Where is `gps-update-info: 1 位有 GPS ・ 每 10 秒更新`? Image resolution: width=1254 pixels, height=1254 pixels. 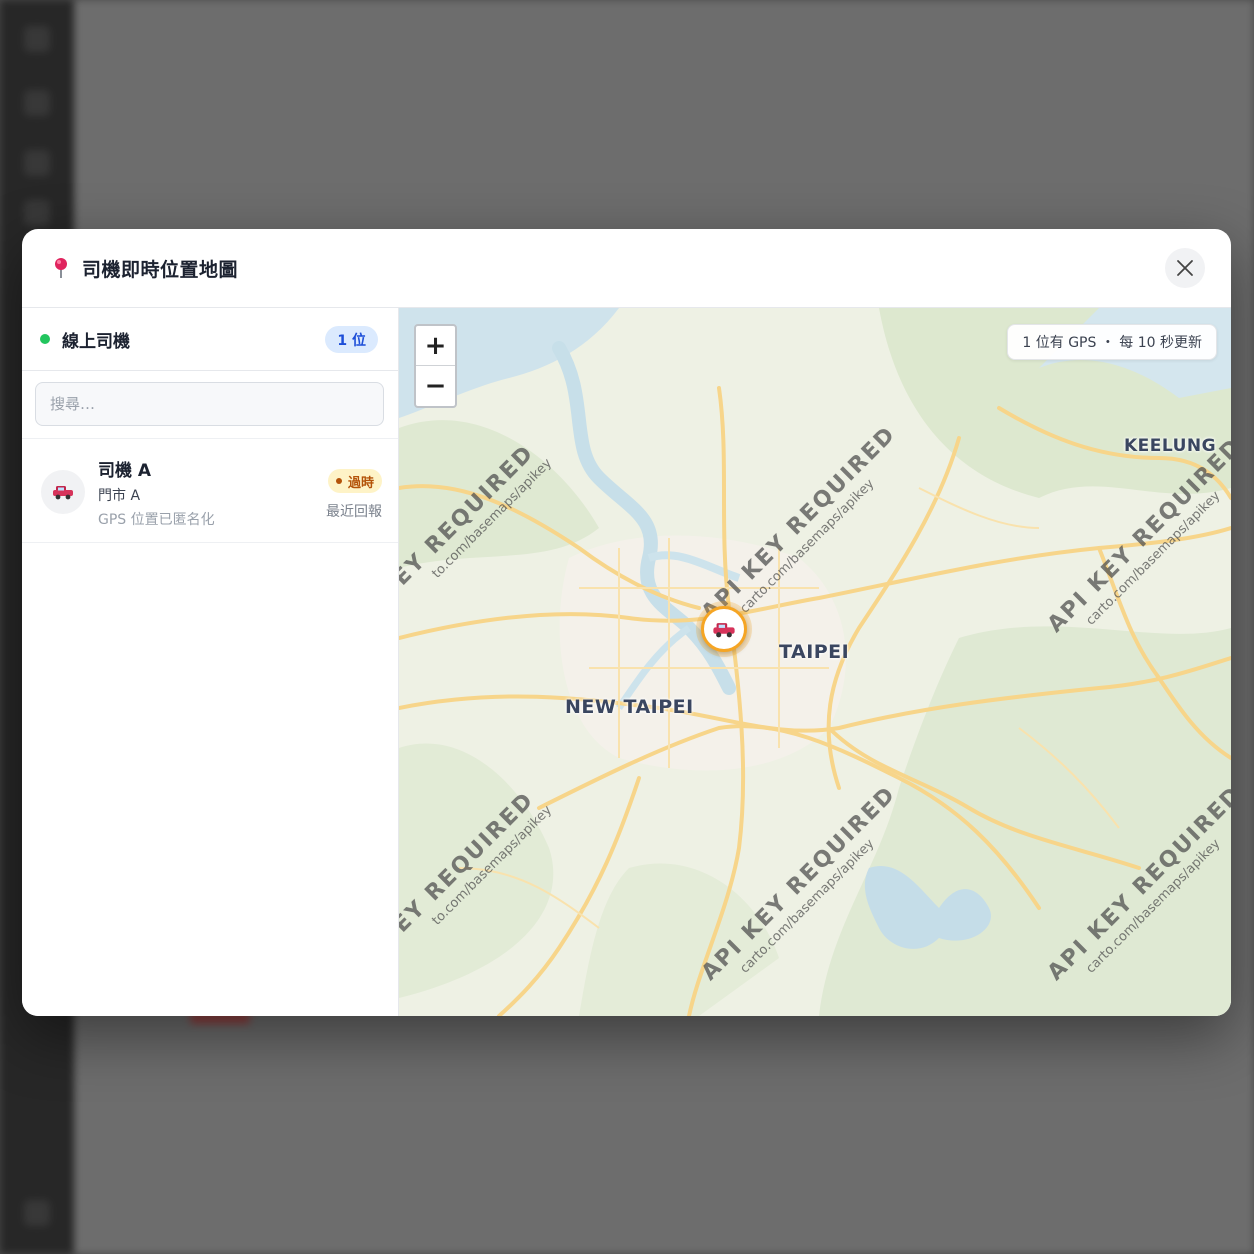 gps-update-info: 1 位有 GPS ・ 每 10 秒更新 is located at coordinates (1112, 342).